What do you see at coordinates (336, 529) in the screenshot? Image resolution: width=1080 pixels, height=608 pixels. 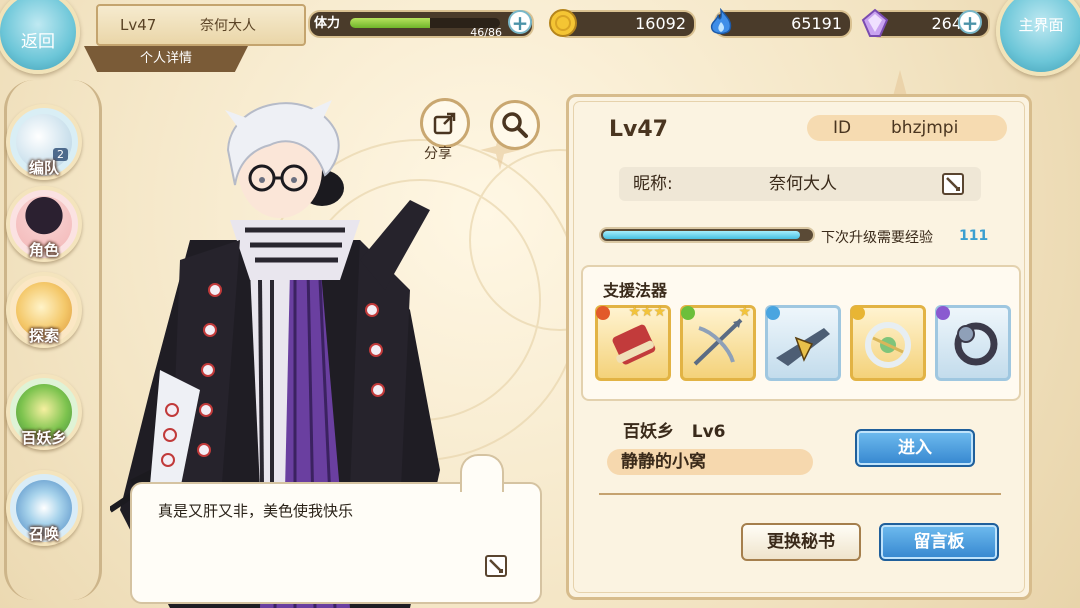 I see `secretary-speech-bubble: 真是又肝又非，美色使我快乐` at bounding box center [336, 529].